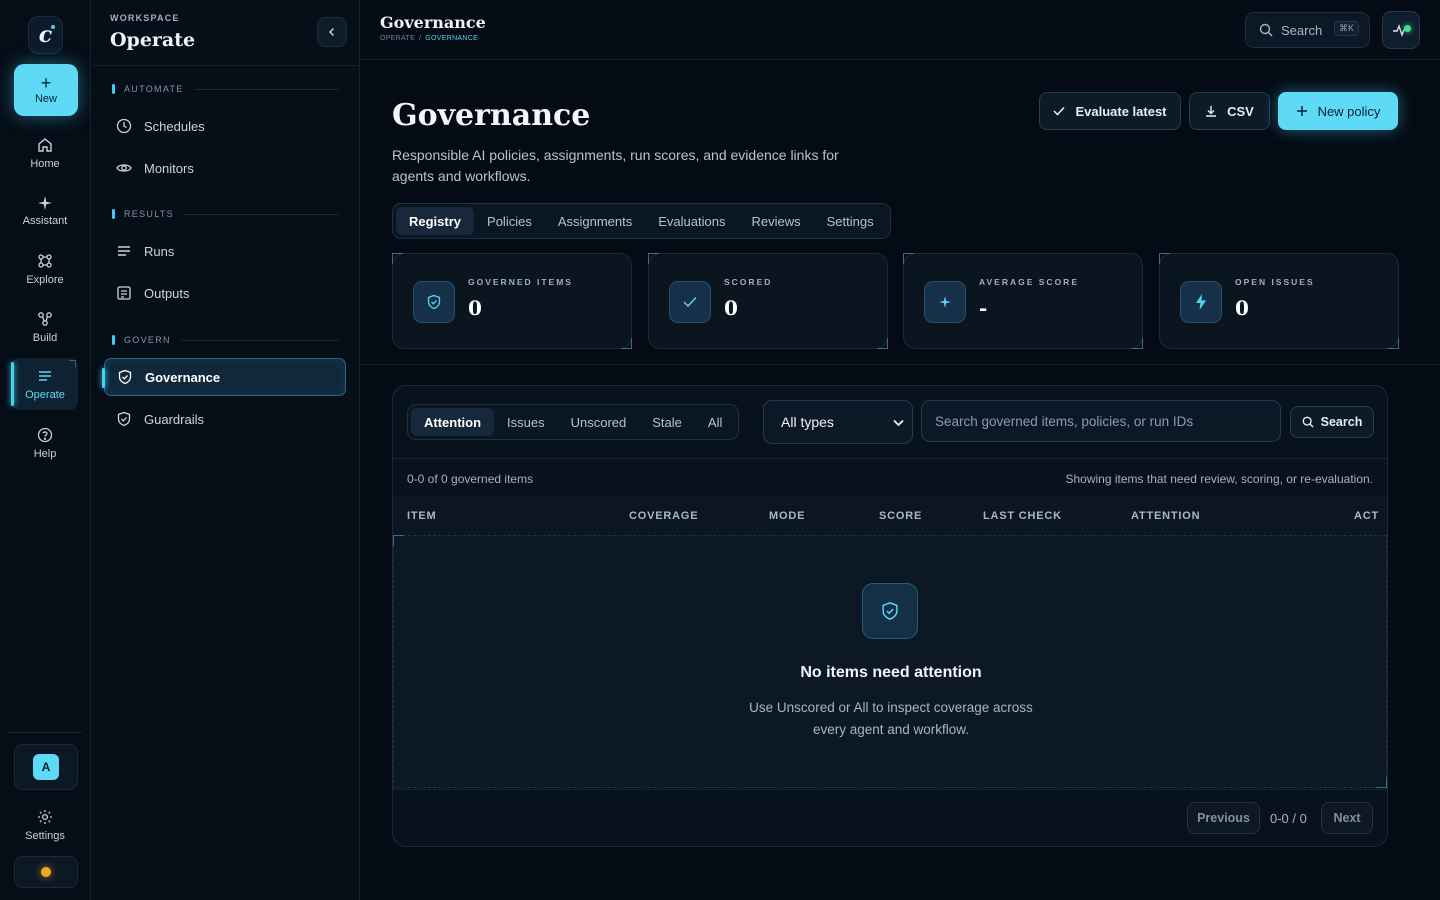 The width and height of the screenshot is (1440, 900). I want to click on section-automate: AUTOMATE, so click(225, 89).